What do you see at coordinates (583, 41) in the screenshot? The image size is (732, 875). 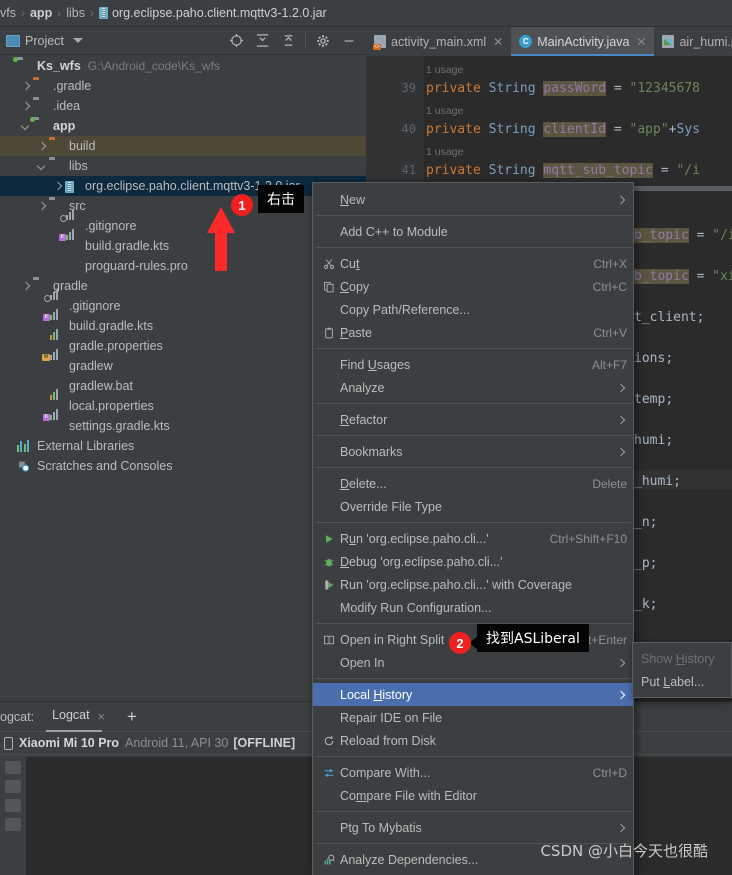 I see `tab-main-activity-java: C MainActivity.java ✕` at bounding box center [583, 41].